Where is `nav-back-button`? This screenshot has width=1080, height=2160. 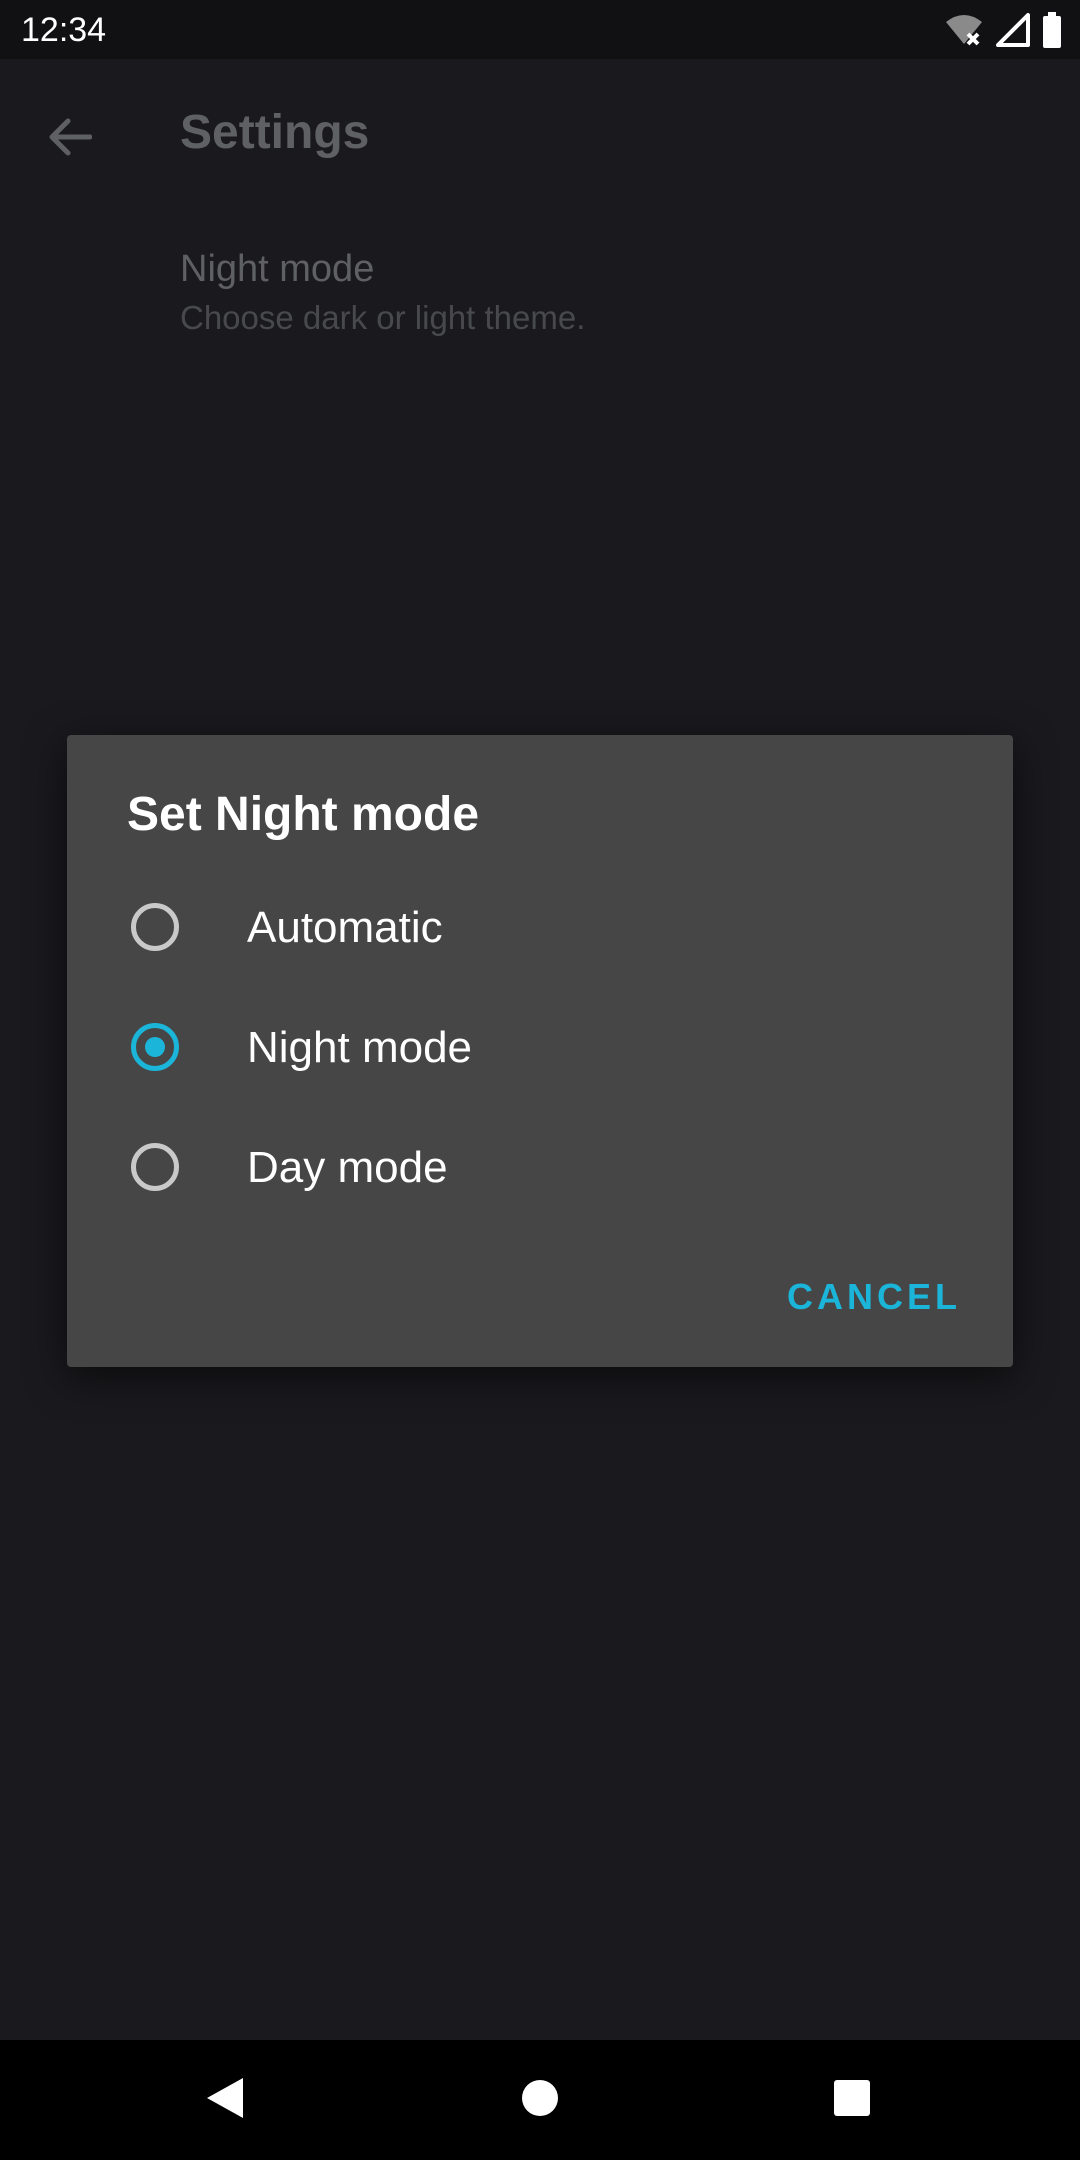 nav-back-button is located at coordinates (225, 2100).